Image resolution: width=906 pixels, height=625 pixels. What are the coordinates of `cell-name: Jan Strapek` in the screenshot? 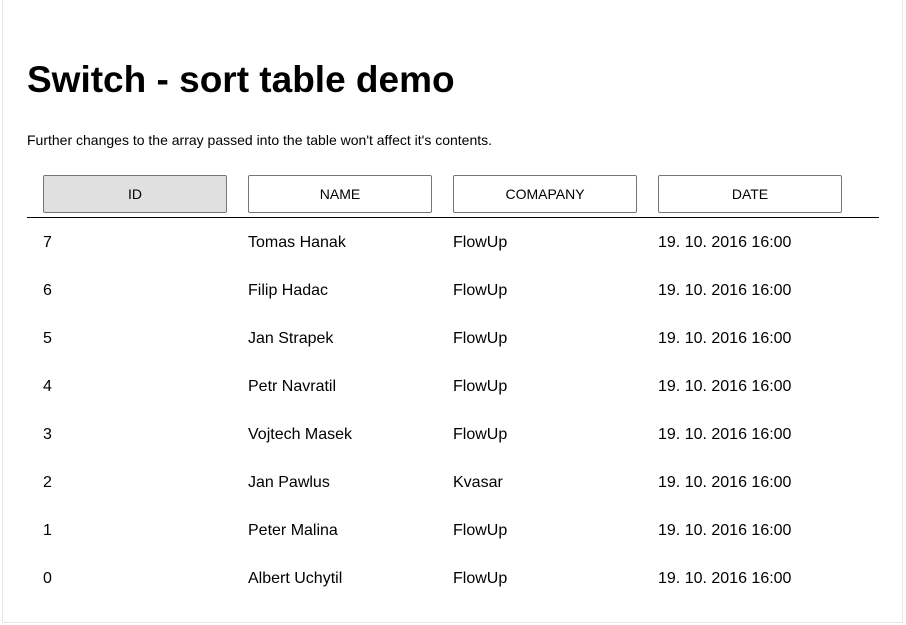 It's located at (291, 338).